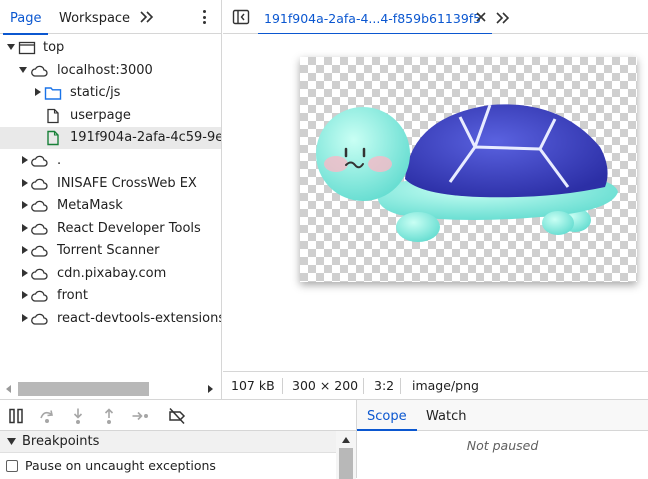  What do you see at coordinates (16, 416) in the screenshot?
I see `pause-icon` at bounding box center [16, 416].